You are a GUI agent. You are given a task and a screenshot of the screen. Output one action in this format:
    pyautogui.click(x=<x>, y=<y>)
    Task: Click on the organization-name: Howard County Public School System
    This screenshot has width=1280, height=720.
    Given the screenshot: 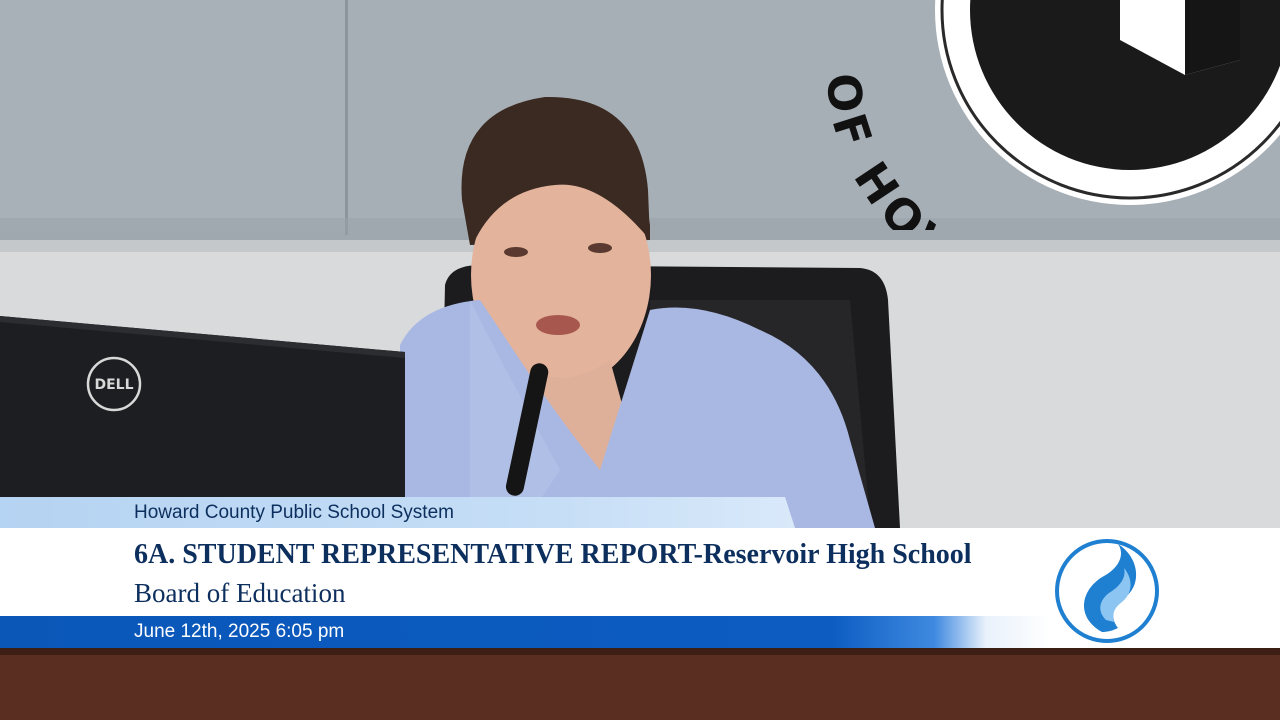 What is the action you would take?
    pyautogui.click(x=294, y=512)
    